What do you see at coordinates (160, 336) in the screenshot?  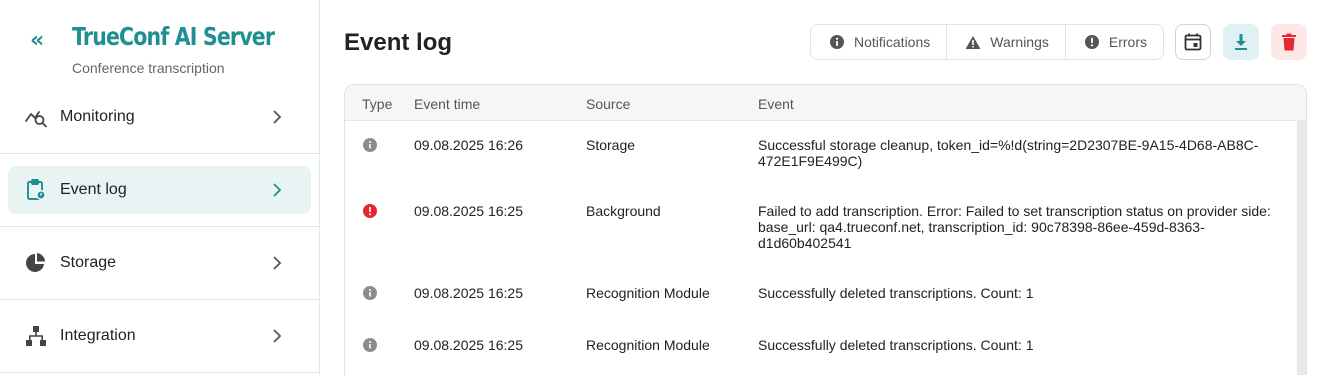 I see `sidebar-item-integration: Integration` at bounding box center [160, 336].